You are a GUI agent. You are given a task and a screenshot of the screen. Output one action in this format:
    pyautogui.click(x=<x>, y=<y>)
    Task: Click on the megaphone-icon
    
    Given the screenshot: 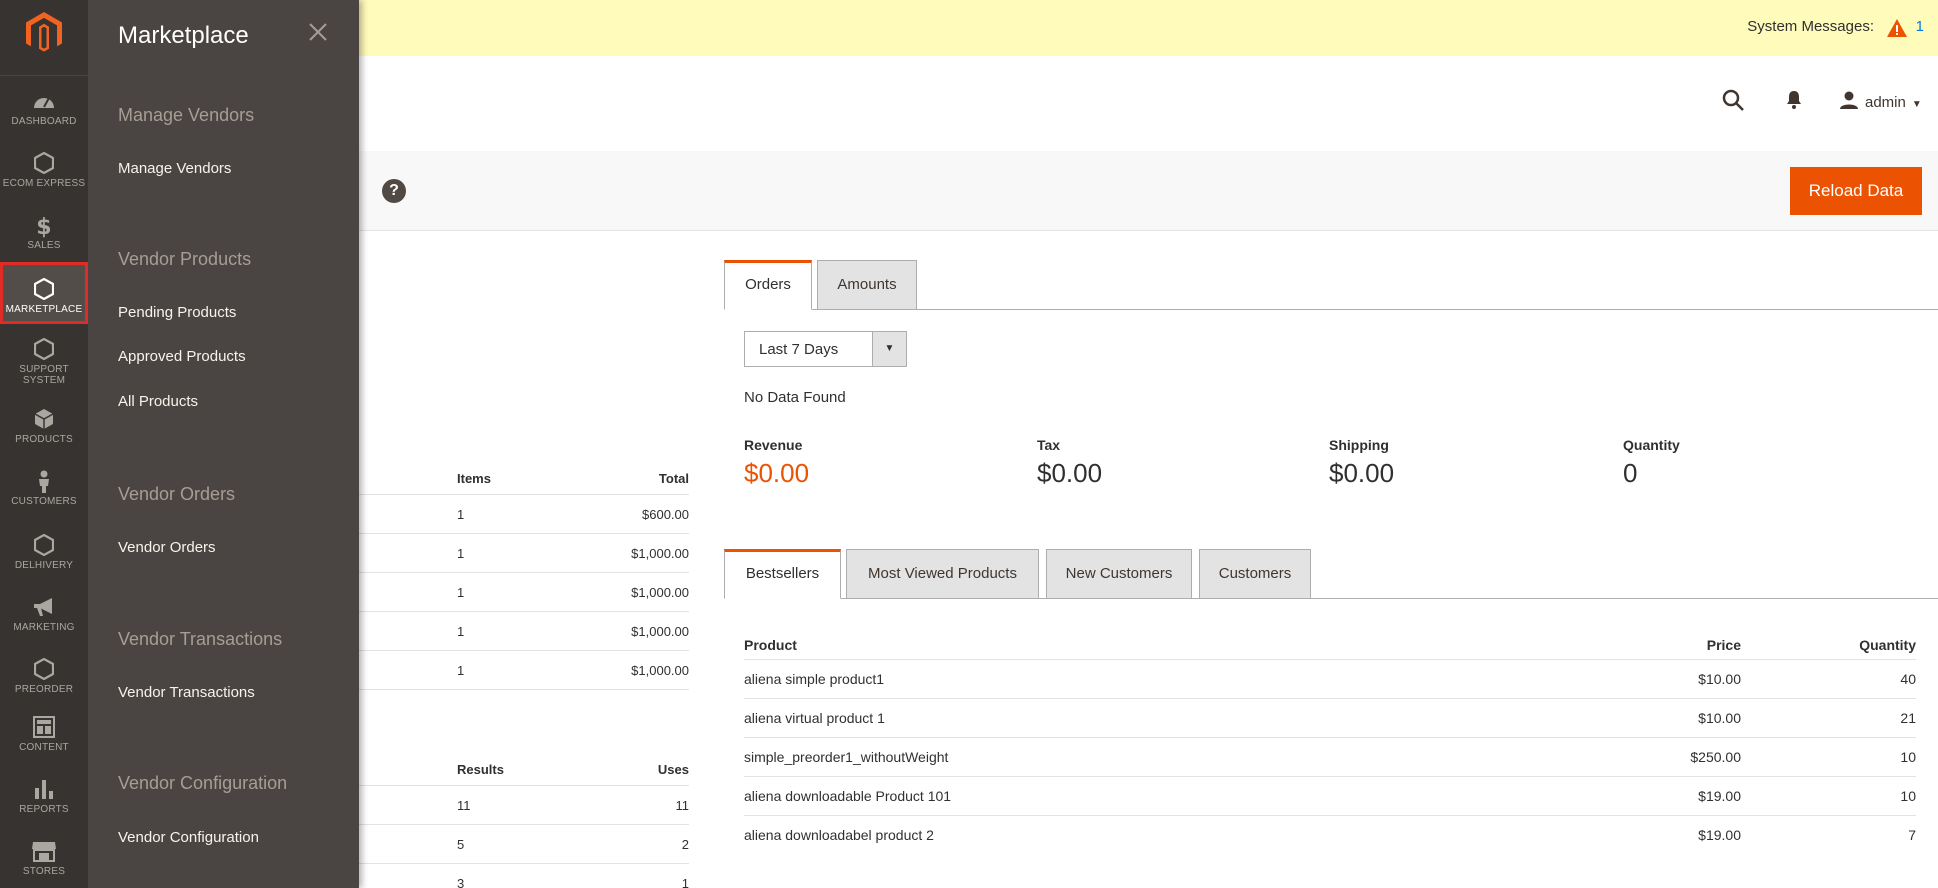 What is the action you would take?
    pyautogui.click(x=44, y=608)
    